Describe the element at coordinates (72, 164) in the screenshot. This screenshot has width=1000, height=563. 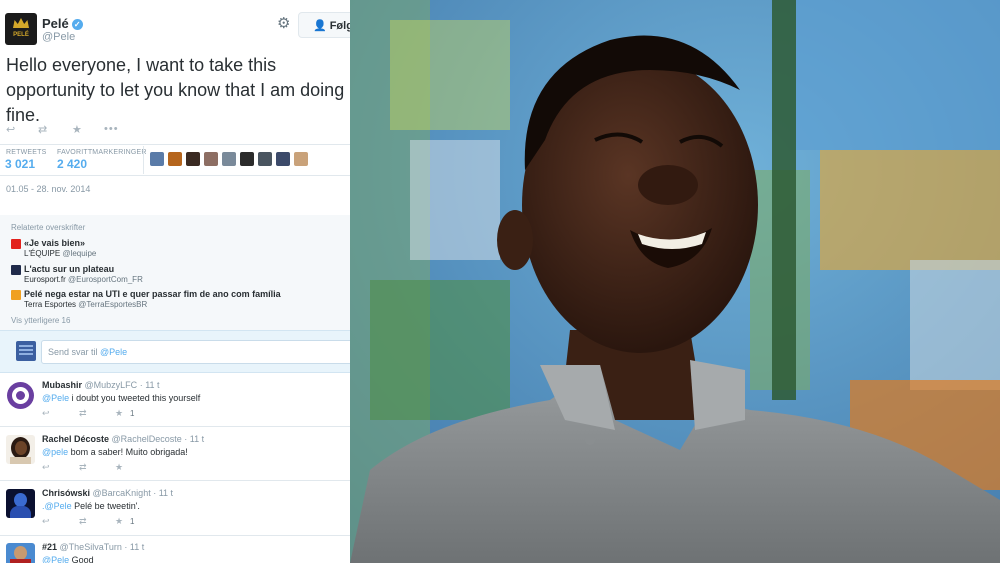
I see `favorites-count: 2 420` at that location.